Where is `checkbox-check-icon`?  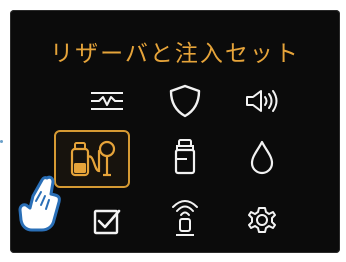
checkbox-check-icon is located at coordinates (107, 222).